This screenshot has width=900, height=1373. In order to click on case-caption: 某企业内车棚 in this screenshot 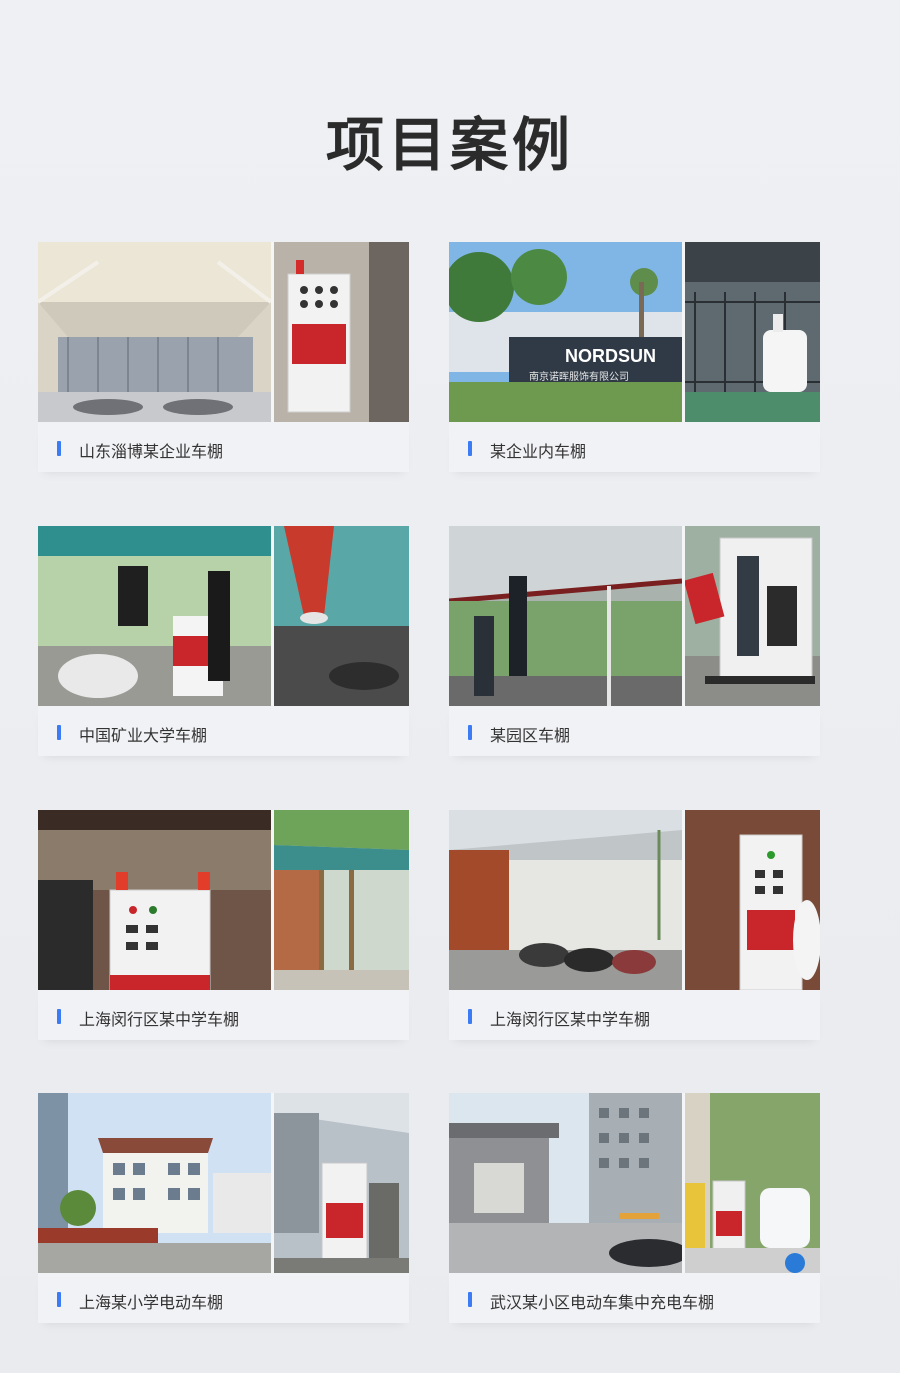, I will do `click(634, 447)`.